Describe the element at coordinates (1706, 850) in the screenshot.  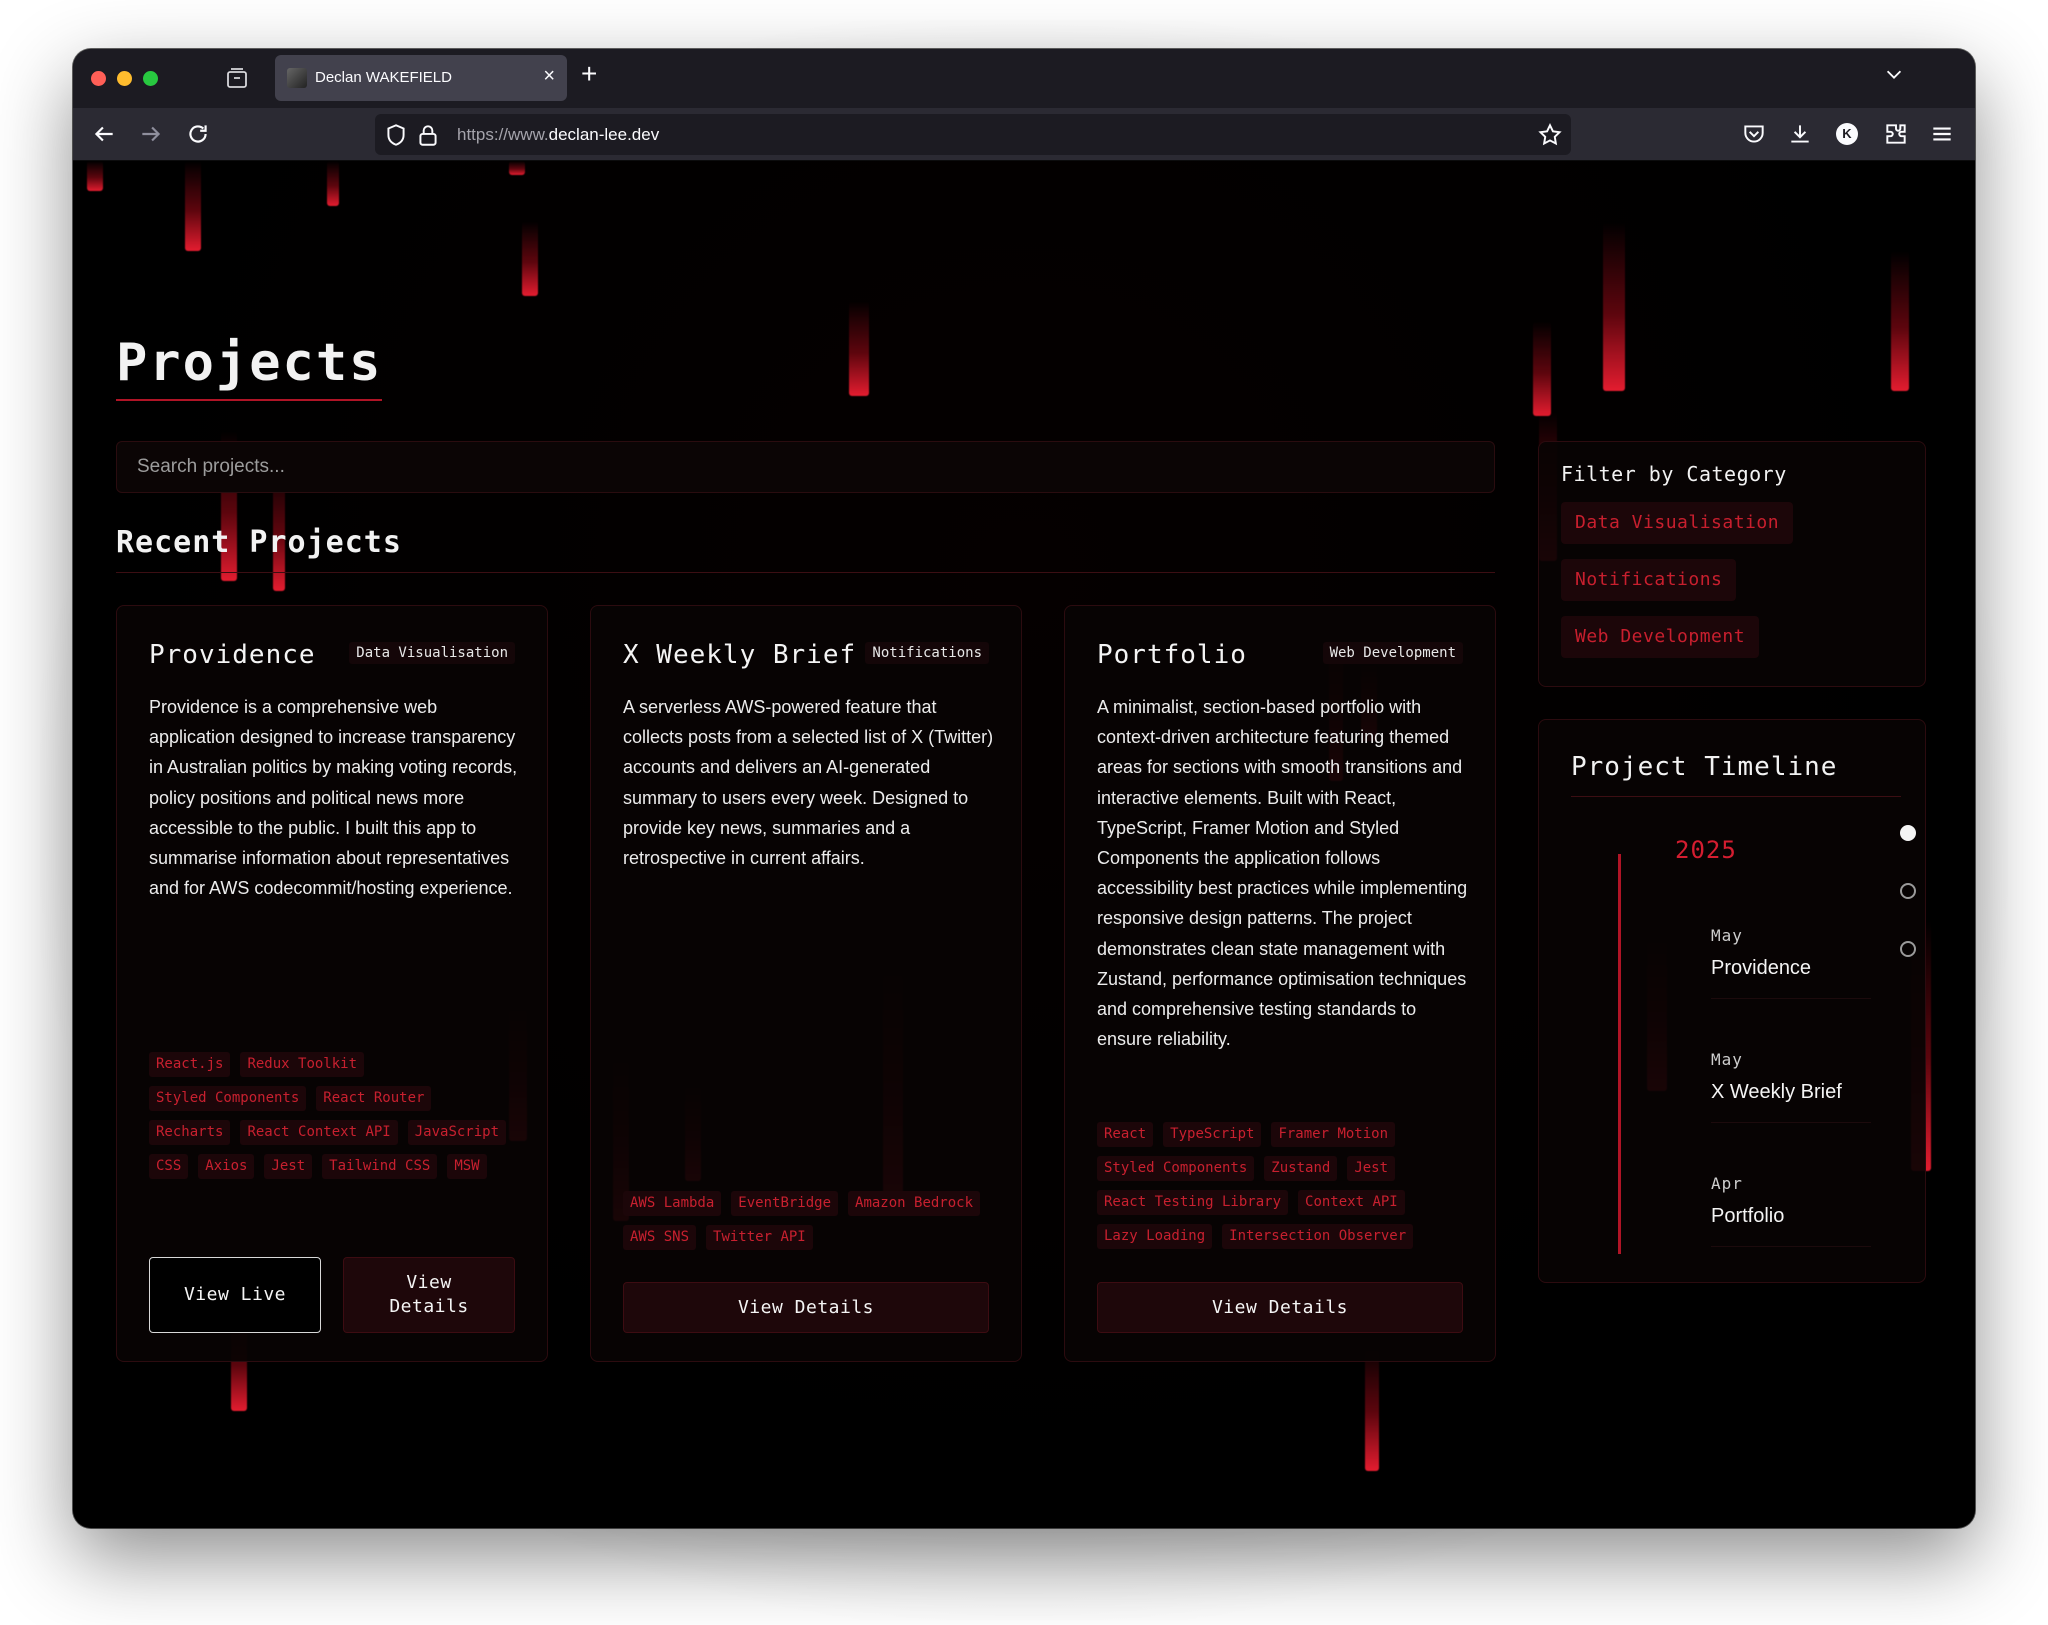
I see `timeline-year: 2025` at that location.